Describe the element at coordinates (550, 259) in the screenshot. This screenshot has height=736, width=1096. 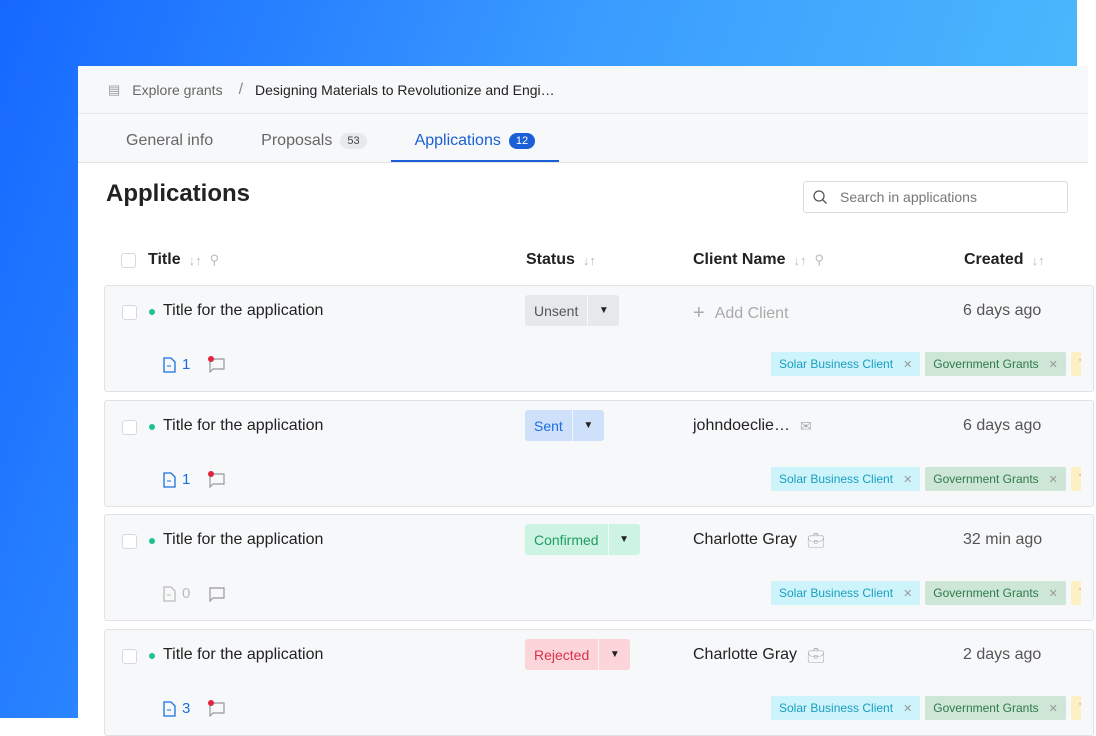
I see `column-status: Status` at that location.